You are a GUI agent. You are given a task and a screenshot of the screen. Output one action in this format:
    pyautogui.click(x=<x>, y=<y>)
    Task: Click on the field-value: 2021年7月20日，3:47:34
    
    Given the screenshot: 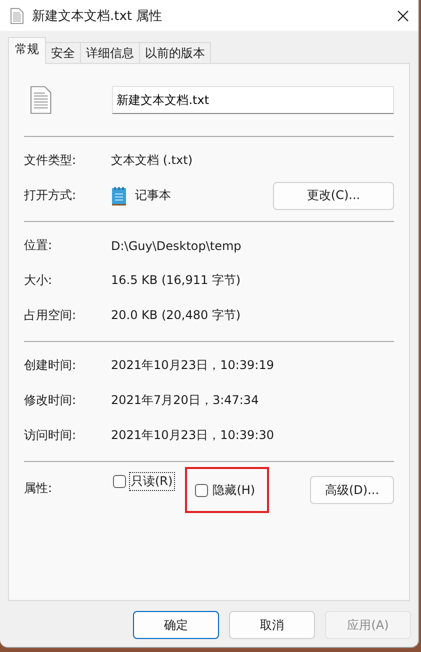 What is the action you would take?
    pyautogui.click(x=185, y=400)
    